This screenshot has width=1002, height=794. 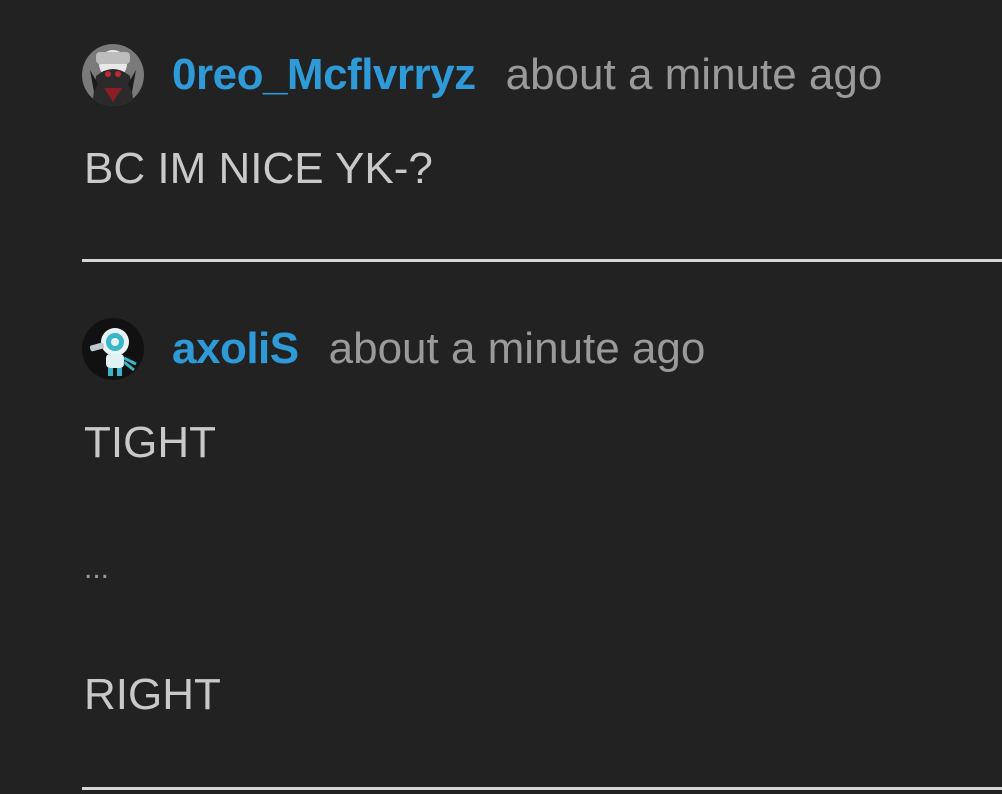 I want to click on comment-text: RIGHT, so click(x=152, y=694).